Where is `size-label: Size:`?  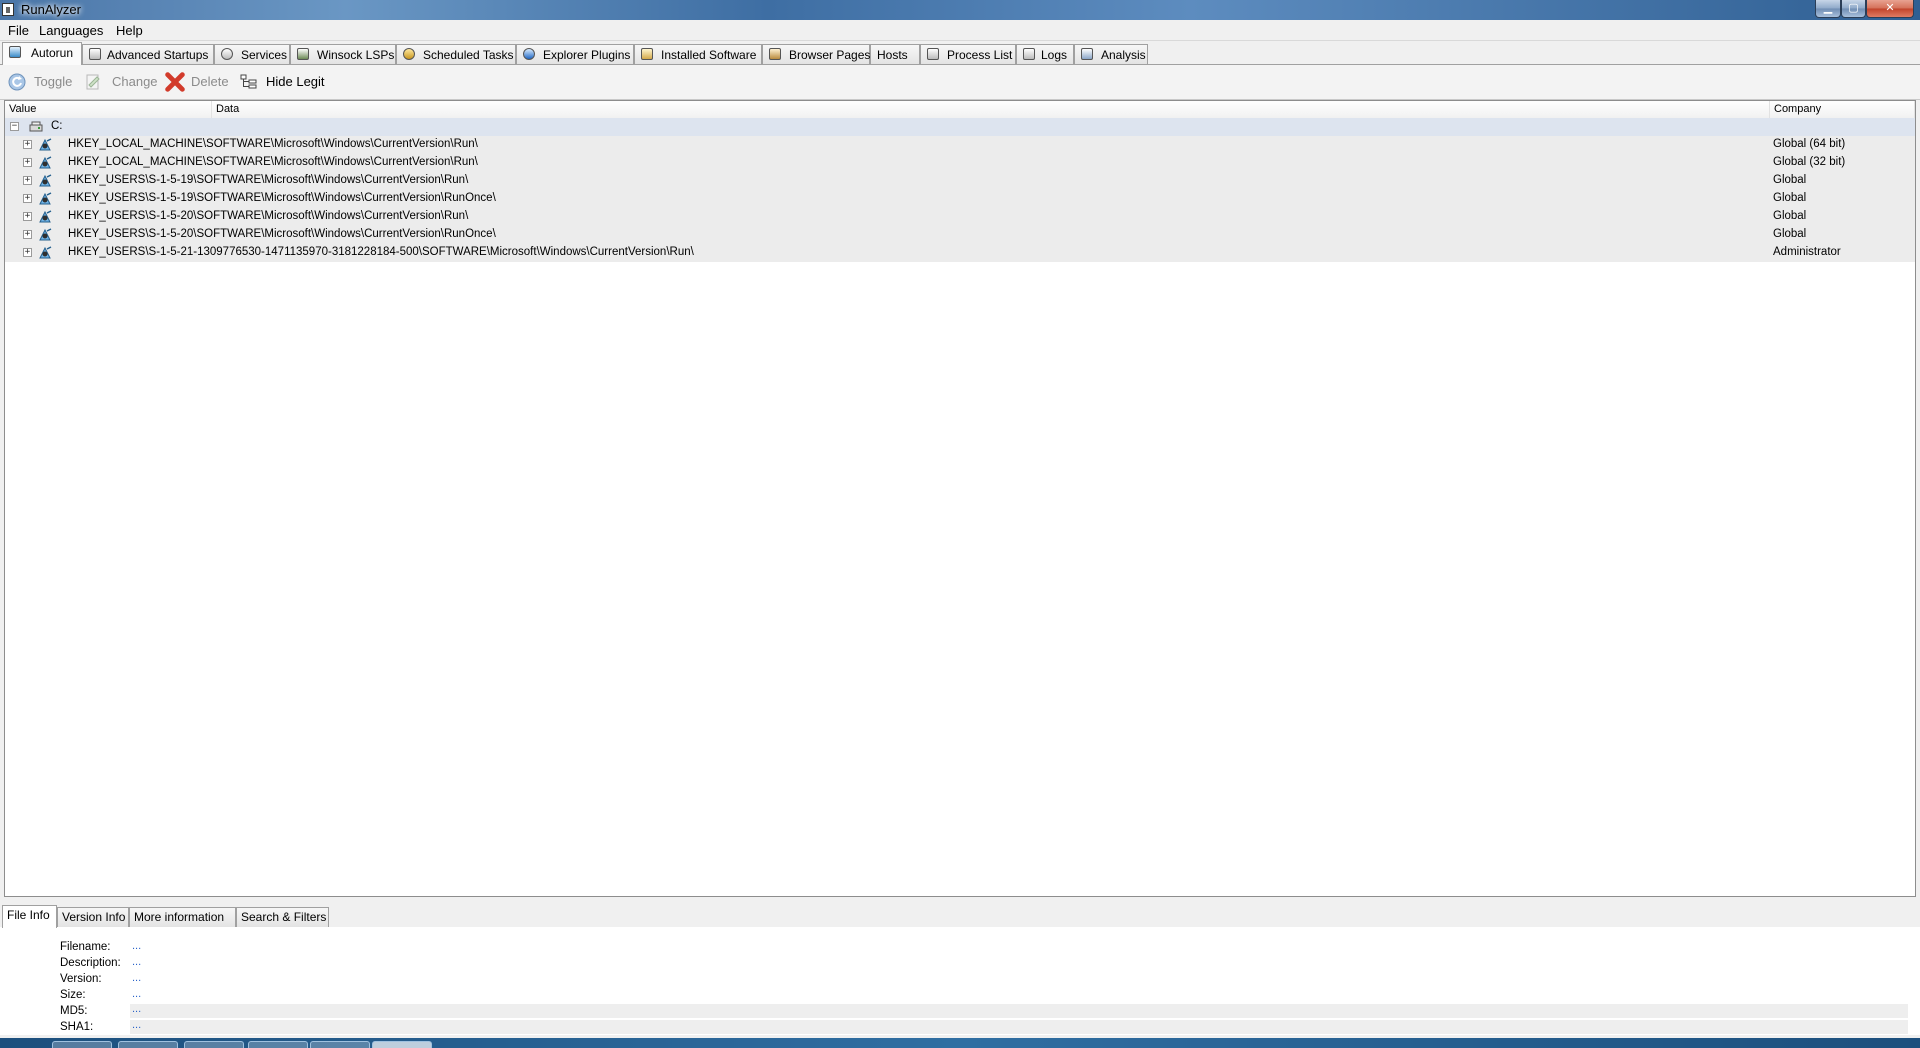 size-label: Size: is located at coordinates (73, 995).